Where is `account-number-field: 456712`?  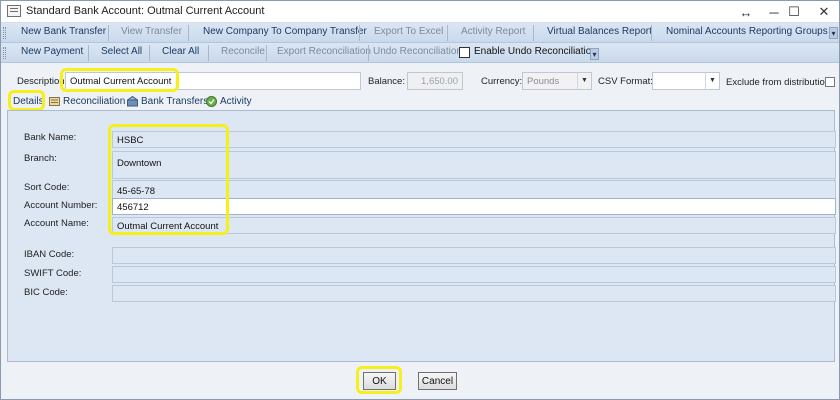
account-number-field: 456712 is located at coordinates (474, 206).